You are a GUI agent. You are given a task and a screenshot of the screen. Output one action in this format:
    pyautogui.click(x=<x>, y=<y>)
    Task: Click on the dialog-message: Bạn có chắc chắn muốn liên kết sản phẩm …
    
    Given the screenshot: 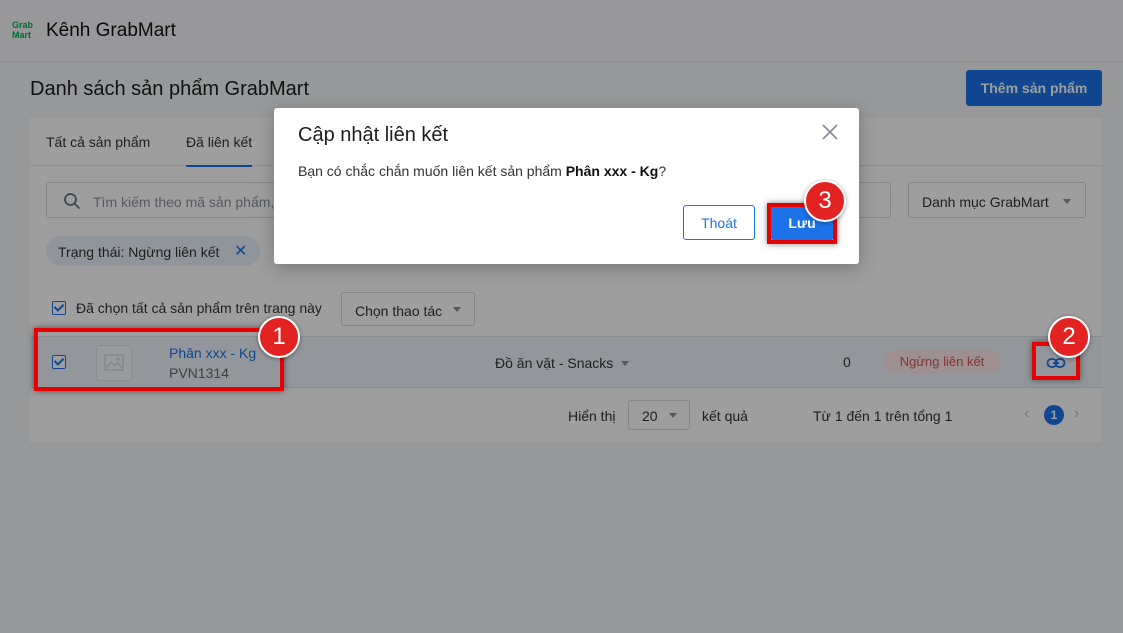 What is the action you would take?
    pyautogui.click(x=482, y=171)
    